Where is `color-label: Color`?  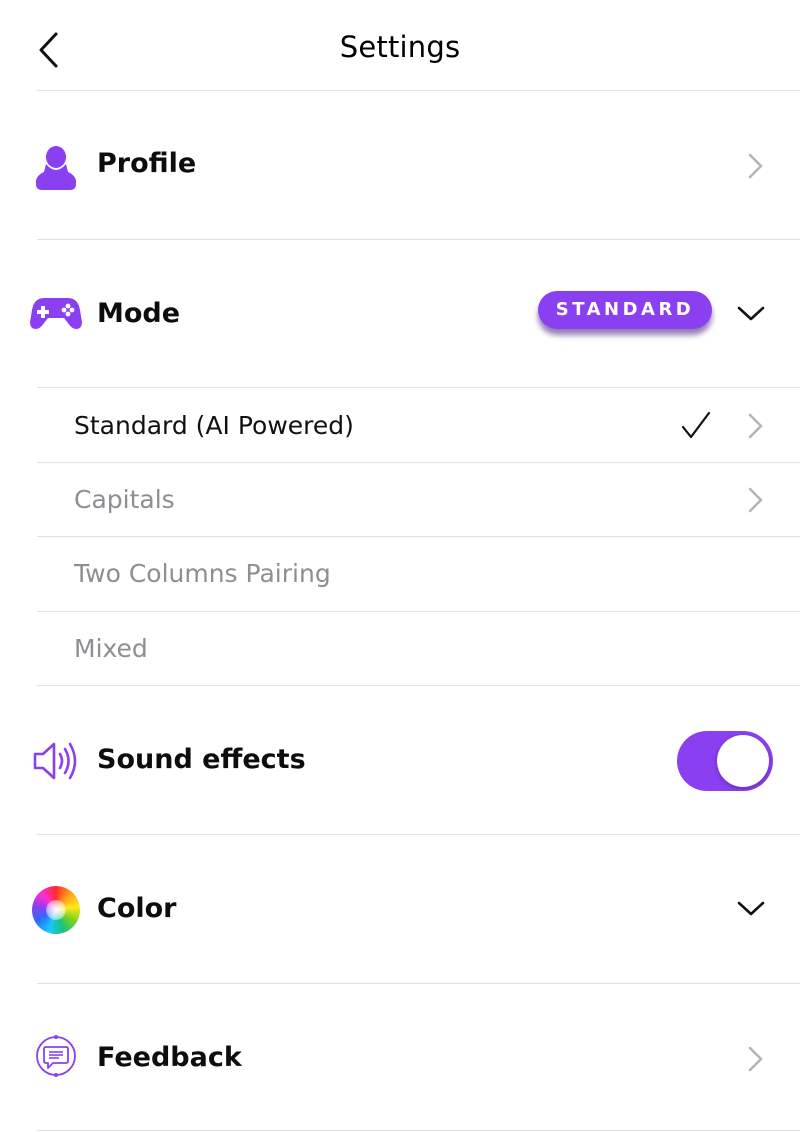
color-label: Color is located at coordinates (137, 908).